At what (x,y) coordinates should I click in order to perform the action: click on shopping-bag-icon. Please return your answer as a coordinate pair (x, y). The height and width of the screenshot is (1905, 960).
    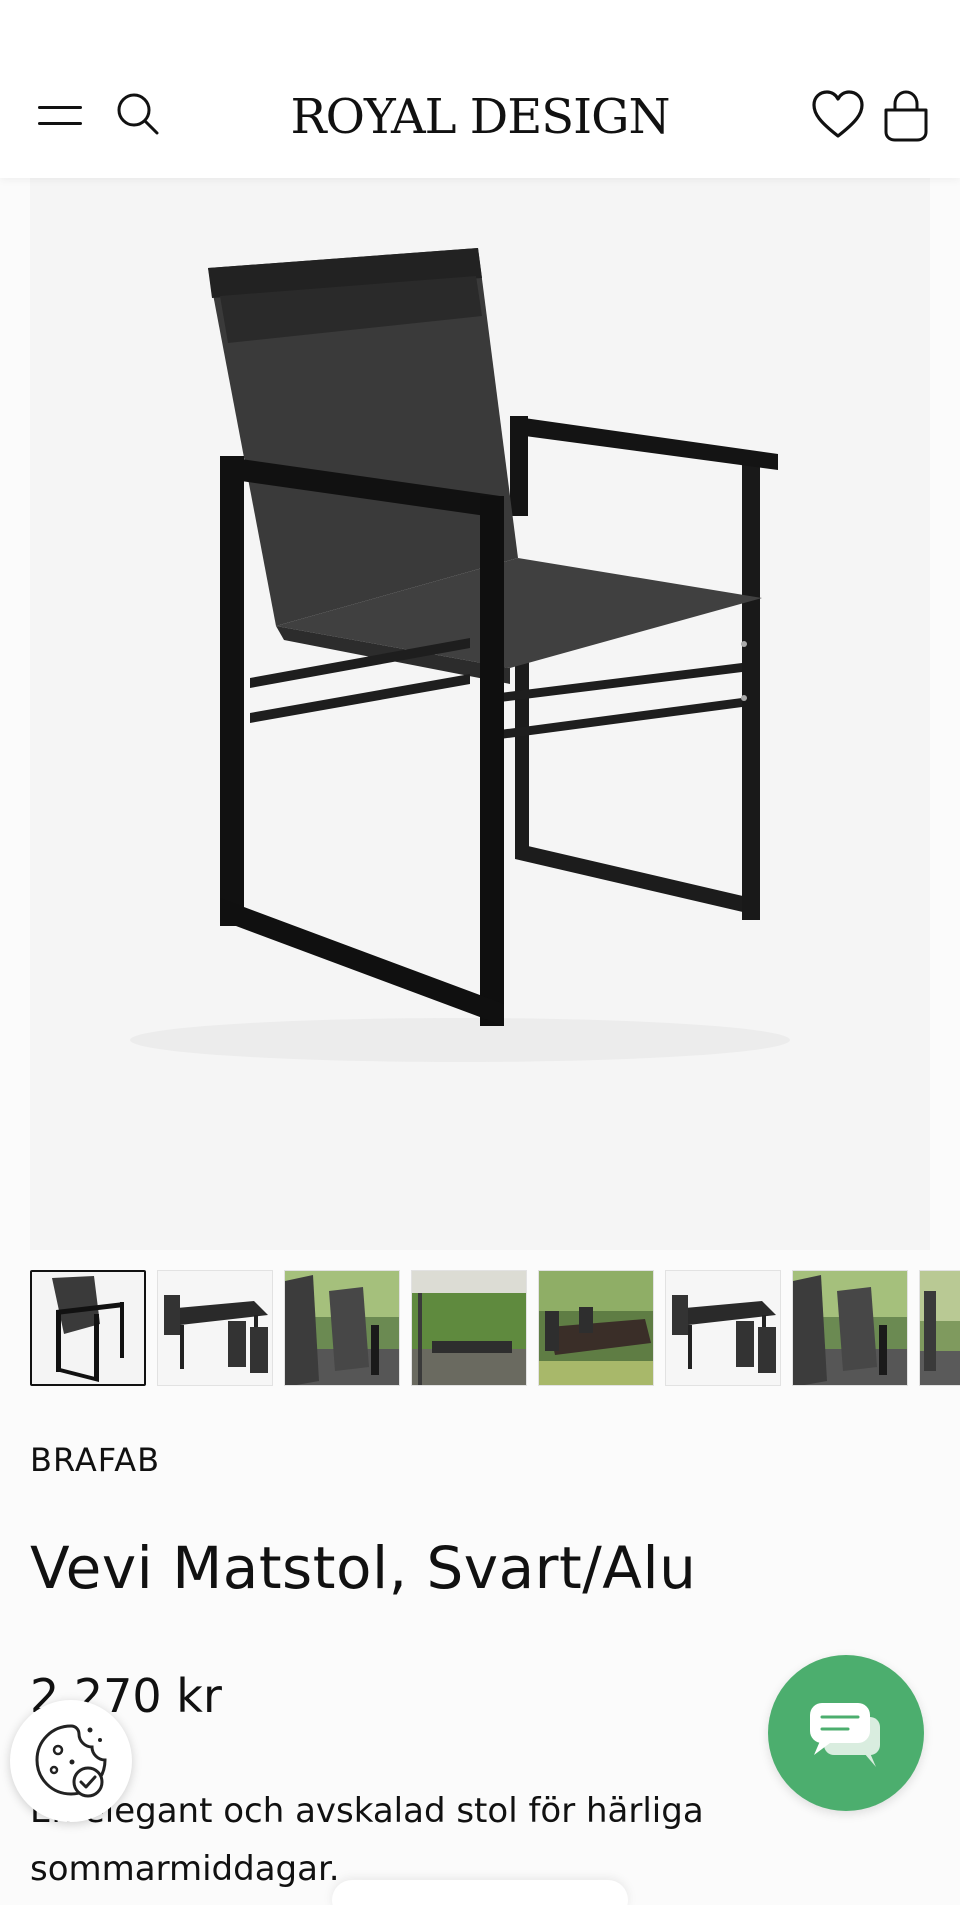
    Looking at the image, I should click on (906, 116).